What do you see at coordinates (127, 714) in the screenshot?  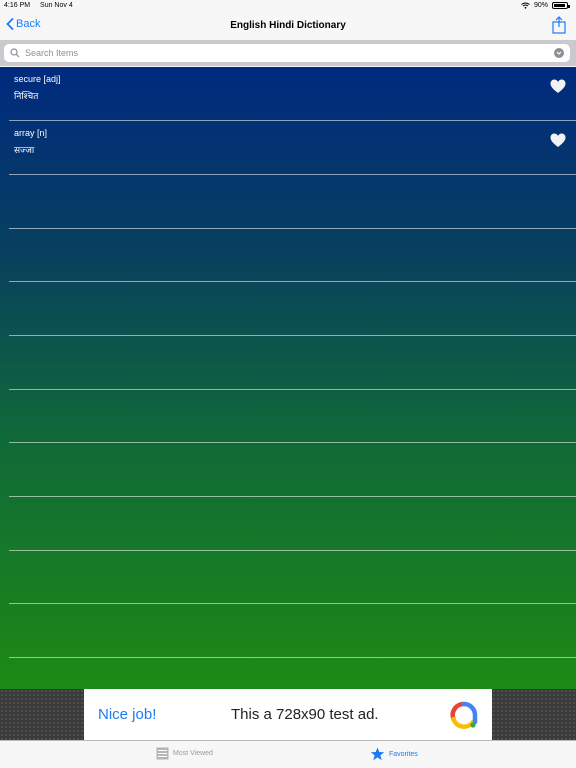 I see `ad-headline: Nice job!` at bounding box center [127, 714].